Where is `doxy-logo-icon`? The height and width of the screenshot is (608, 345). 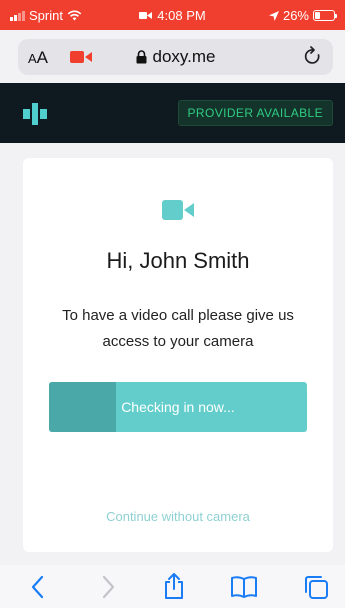
doxy-logo-icon is located at coordinates (35, 114).